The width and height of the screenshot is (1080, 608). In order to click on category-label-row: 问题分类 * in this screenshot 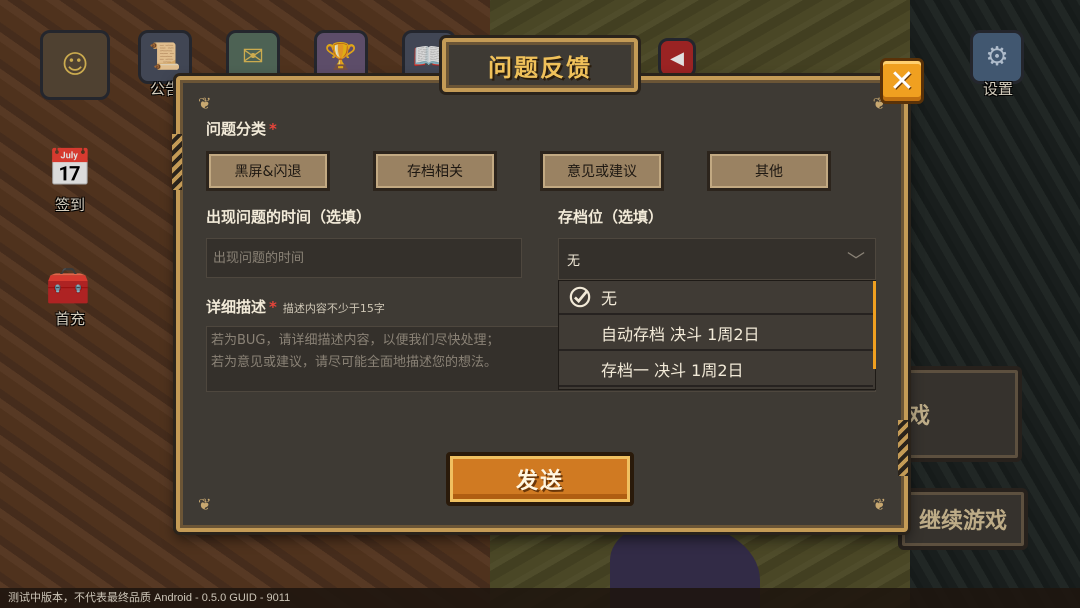, I will do `click(241, 128)`.